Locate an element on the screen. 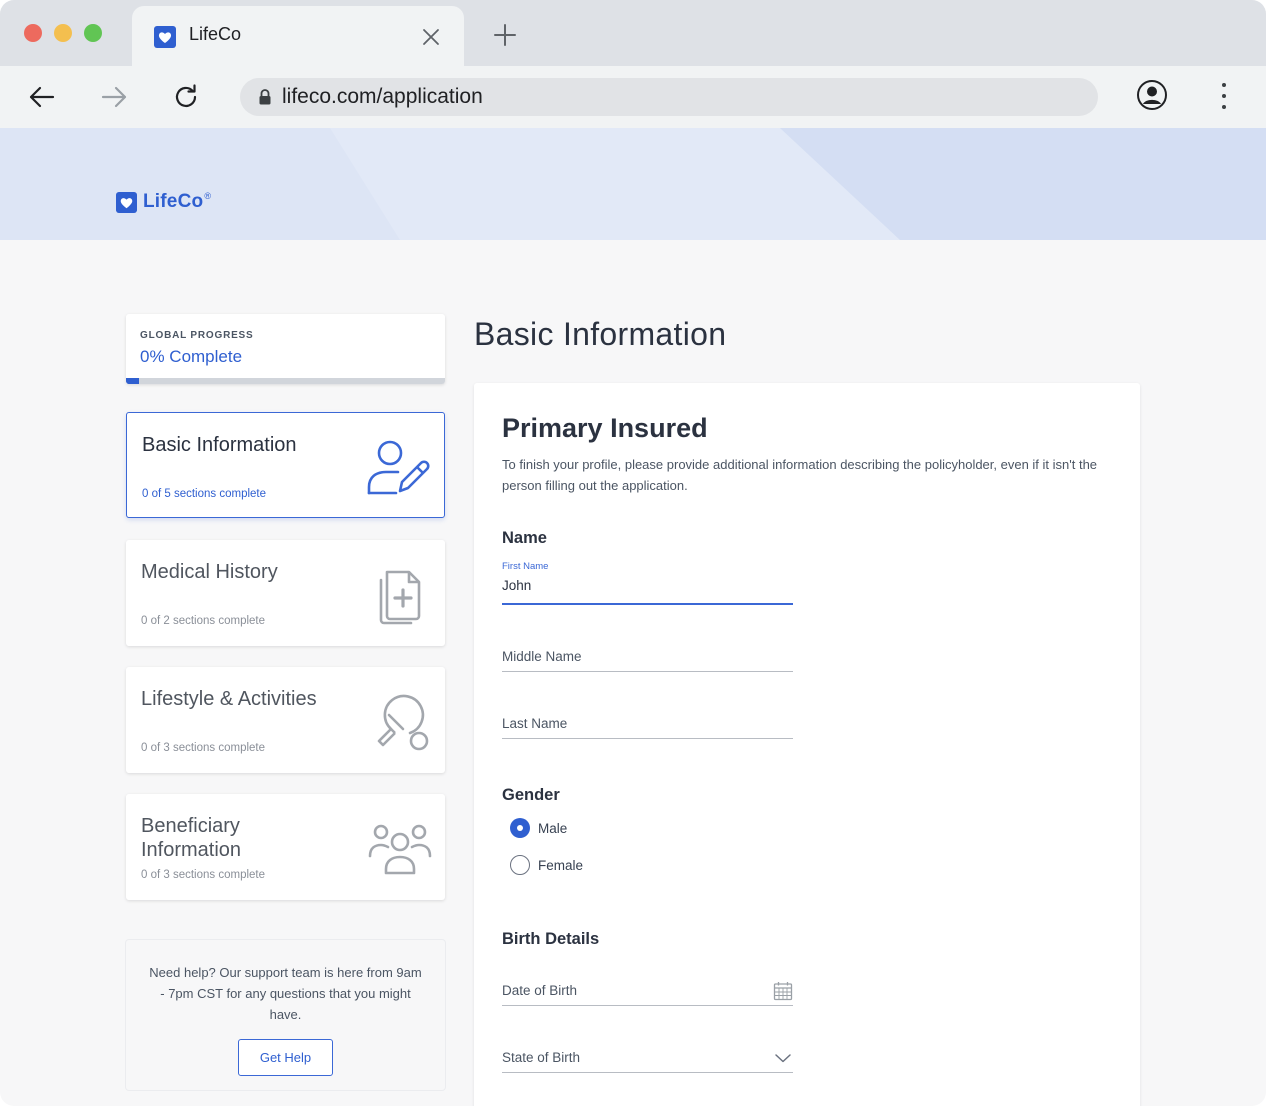 Image resolution: width=1266 pixels, height=1106 pixels. get-help-button: Get Help is located at coordinates (285, 1057).